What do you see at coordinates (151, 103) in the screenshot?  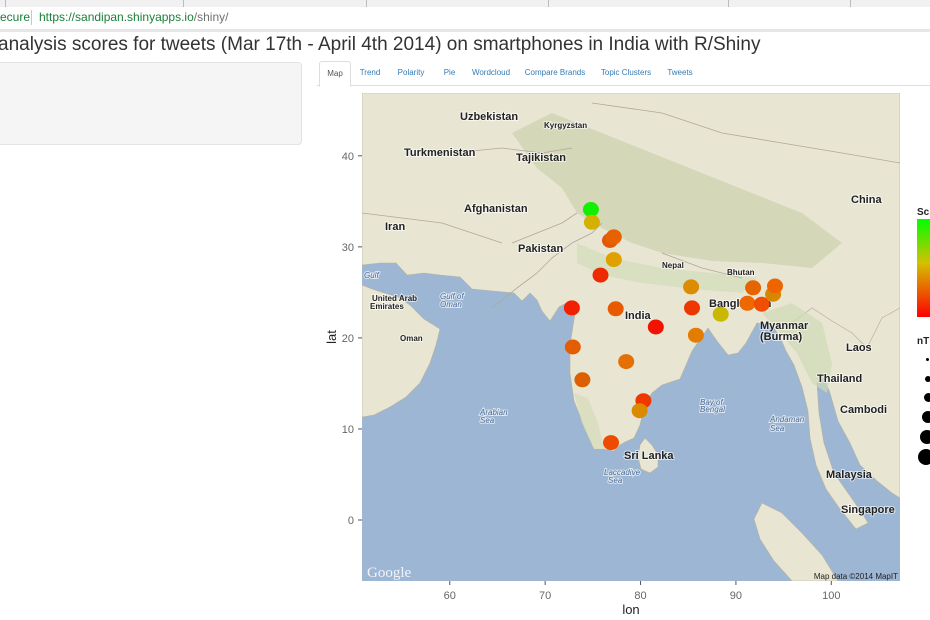 I see `sidebar-panel` at bounding box center [151, 103].